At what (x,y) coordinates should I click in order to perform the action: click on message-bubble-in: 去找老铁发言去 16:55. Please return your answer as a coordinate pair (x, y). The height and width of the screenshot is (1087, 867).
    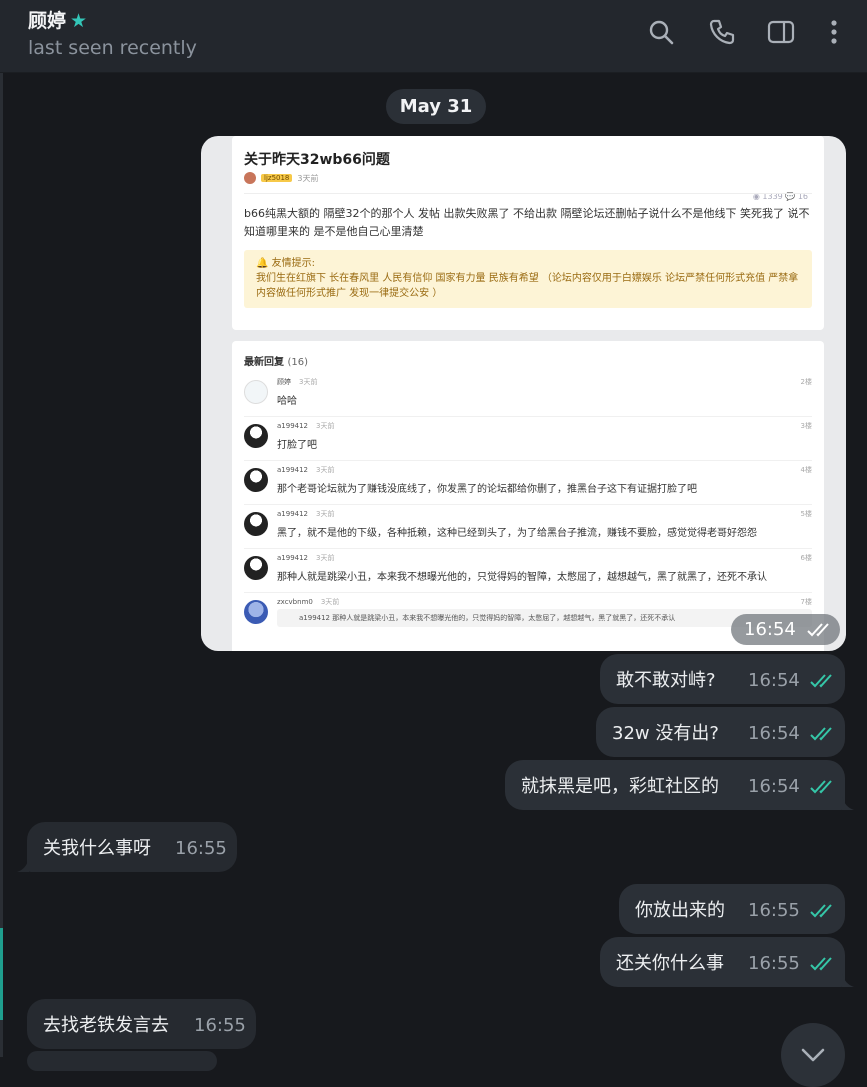
    Looking at the image, I should click on (141, 1024).